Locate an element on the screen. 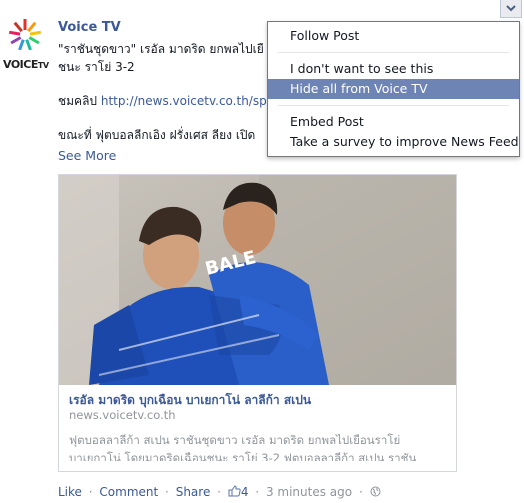 This screenshot has width=524, height=503. menu-item-hide-all: Hide all from Voice TV is located at coordinates (393, 89).